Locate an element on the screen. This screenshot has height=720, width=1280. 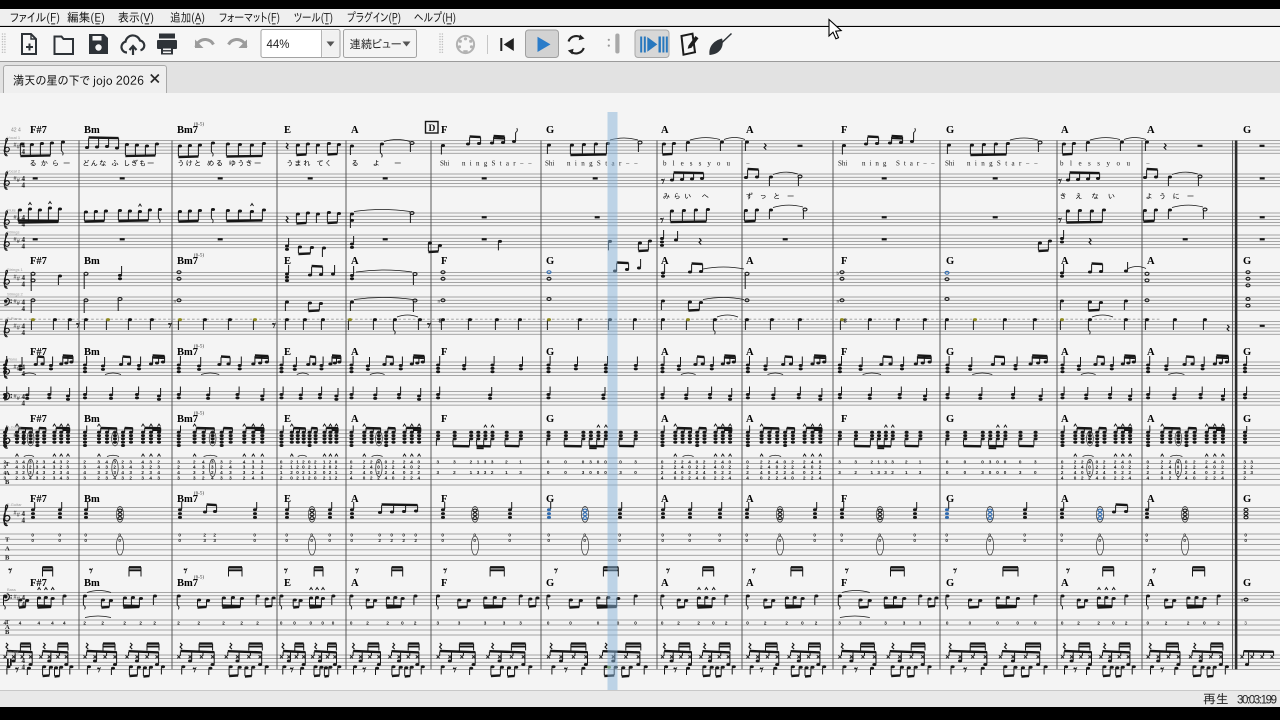
svg-text: 44% is located at coordinates (278, 45).